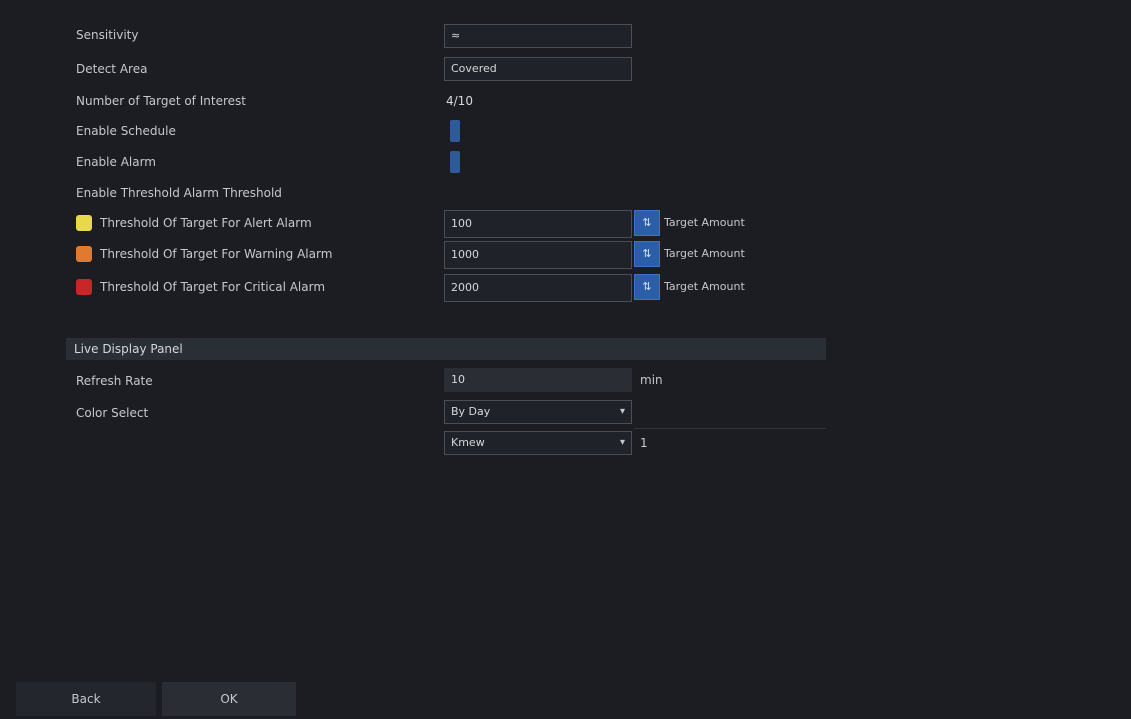 The height and width of the screenshot is (719, 1131). Describe the element at coordinates (704, 286) in the screenshot. I see `threshold-critical-note: Target Amount` at that location.